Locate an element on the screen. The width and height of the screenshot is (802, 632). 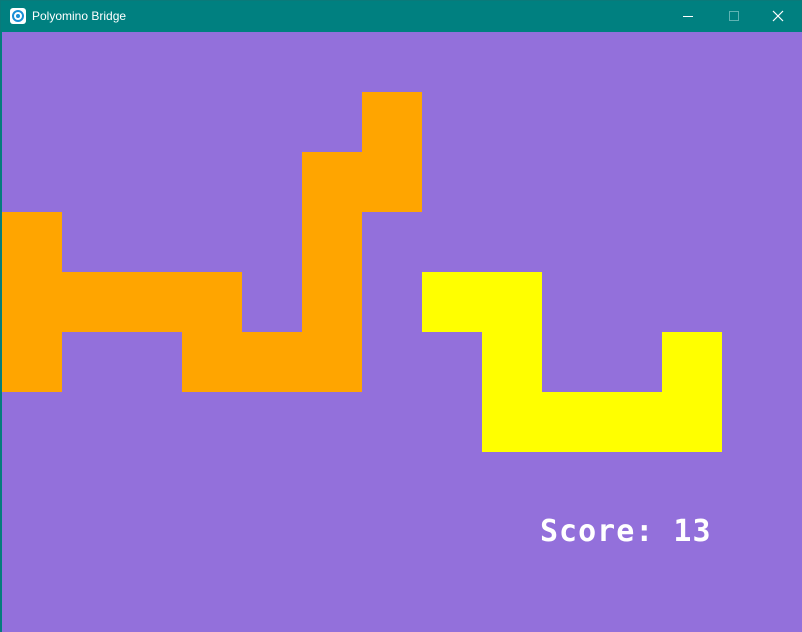
minimize-icon is located at coordinates (688, 16).